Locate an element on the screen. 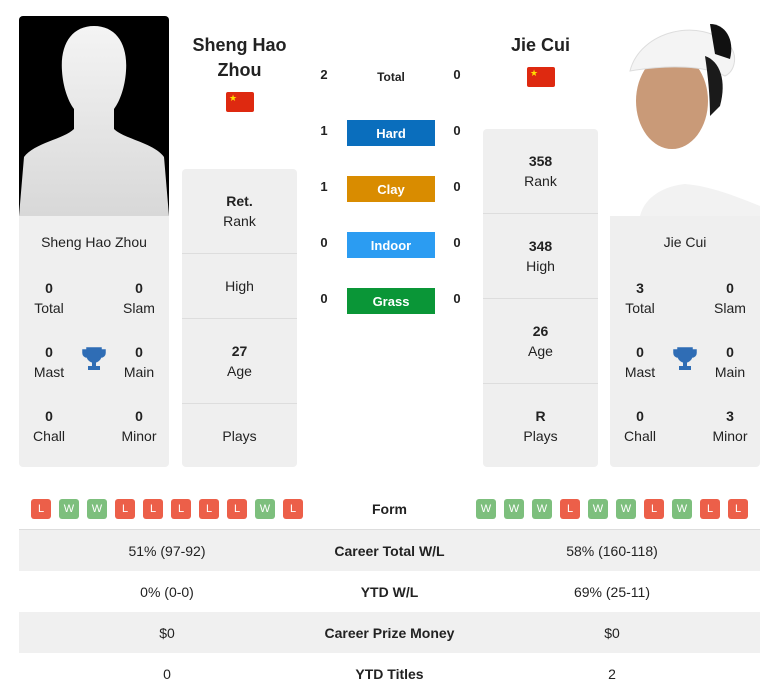  player1-info-card: Ret. Rank High 27 Age Plays is located at coordinates (239, 318).